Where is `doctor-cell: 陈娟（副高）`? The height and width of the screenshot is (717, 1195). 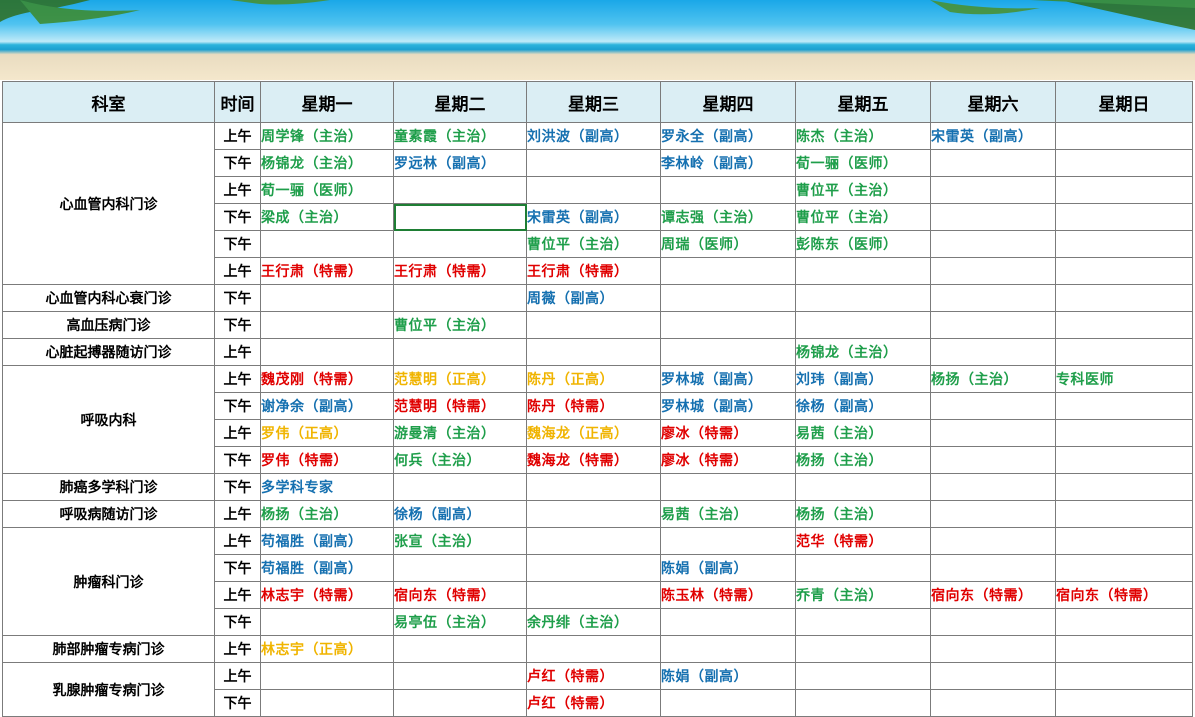
doctor-cell: 陈娟（副高） is located at coordinates (728, 568).